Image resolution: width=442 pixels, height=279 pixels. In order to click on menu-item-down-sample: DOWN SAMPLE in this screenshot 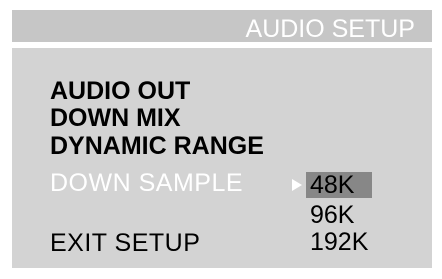, I will do `click(146, 183)`.